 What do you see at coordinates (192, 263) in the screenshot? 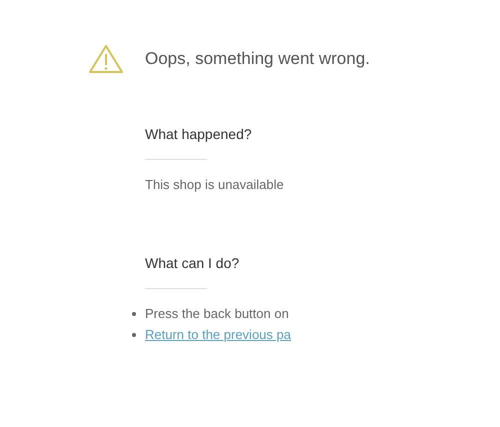
I see `section-heading: What can I do?` at bounding box center [192, 263].